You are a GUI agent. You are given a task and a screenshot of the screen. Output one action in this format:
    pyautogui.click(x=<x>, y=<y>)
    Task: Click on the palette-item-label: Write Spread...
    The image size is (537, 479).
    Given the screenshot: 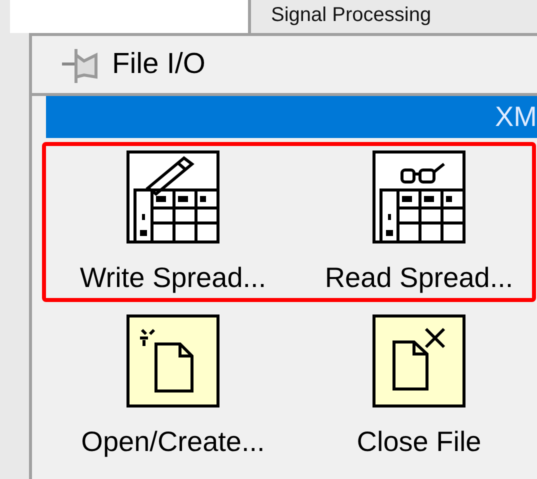 What is the action you would take?
    pyautogui.click(x=173, y=278)
    